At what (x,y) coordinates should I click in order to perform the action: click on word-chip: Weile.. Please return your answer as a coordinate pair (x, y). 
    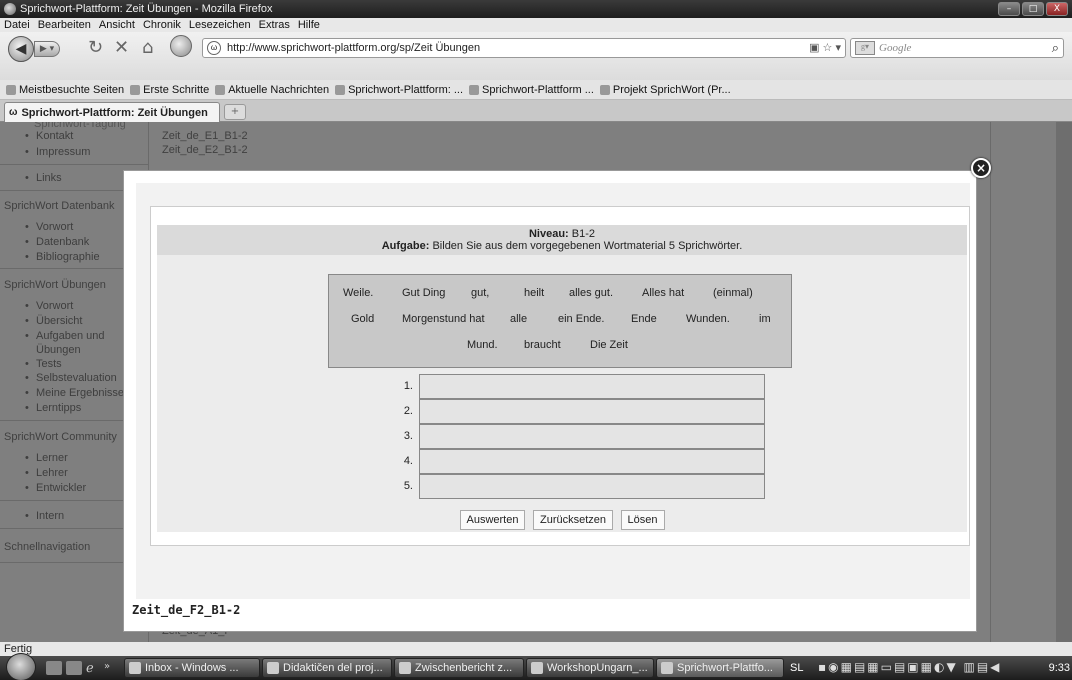
    Looking at the image, I should click on (358, 293).